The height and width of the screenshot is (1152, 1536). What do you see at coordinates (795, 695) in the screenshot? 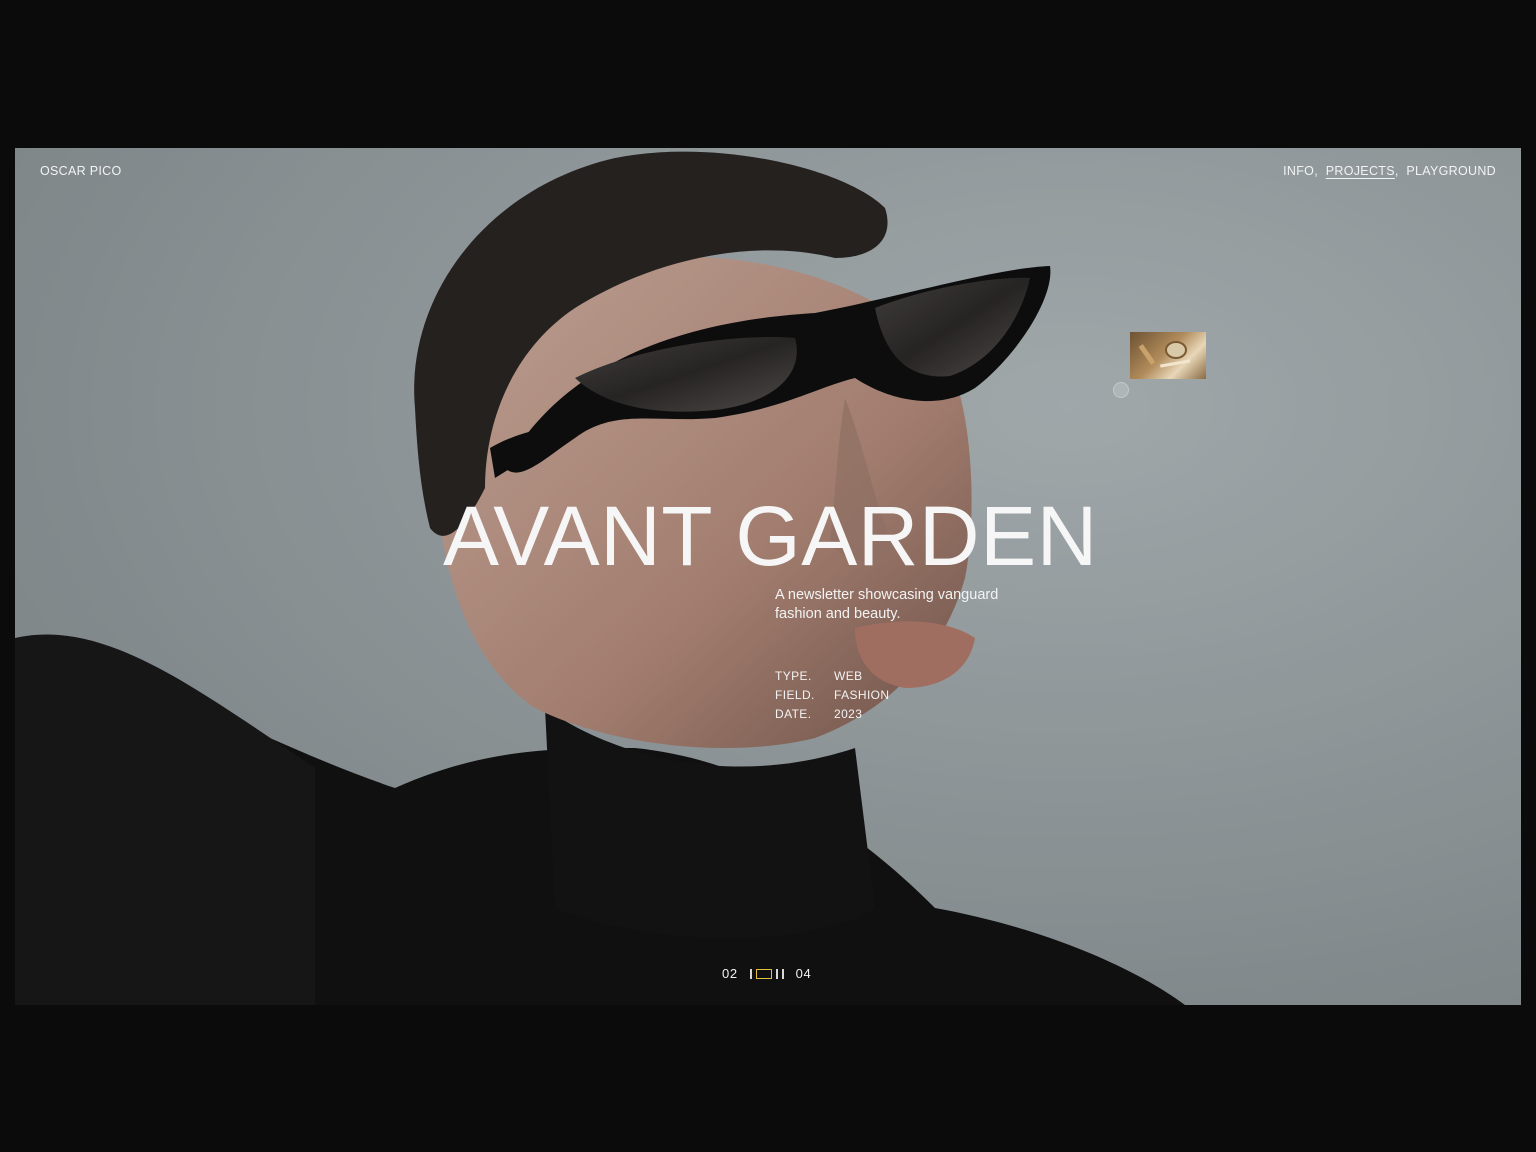
I see `meta-key: FIELD.` at bounding box center [795, 695].